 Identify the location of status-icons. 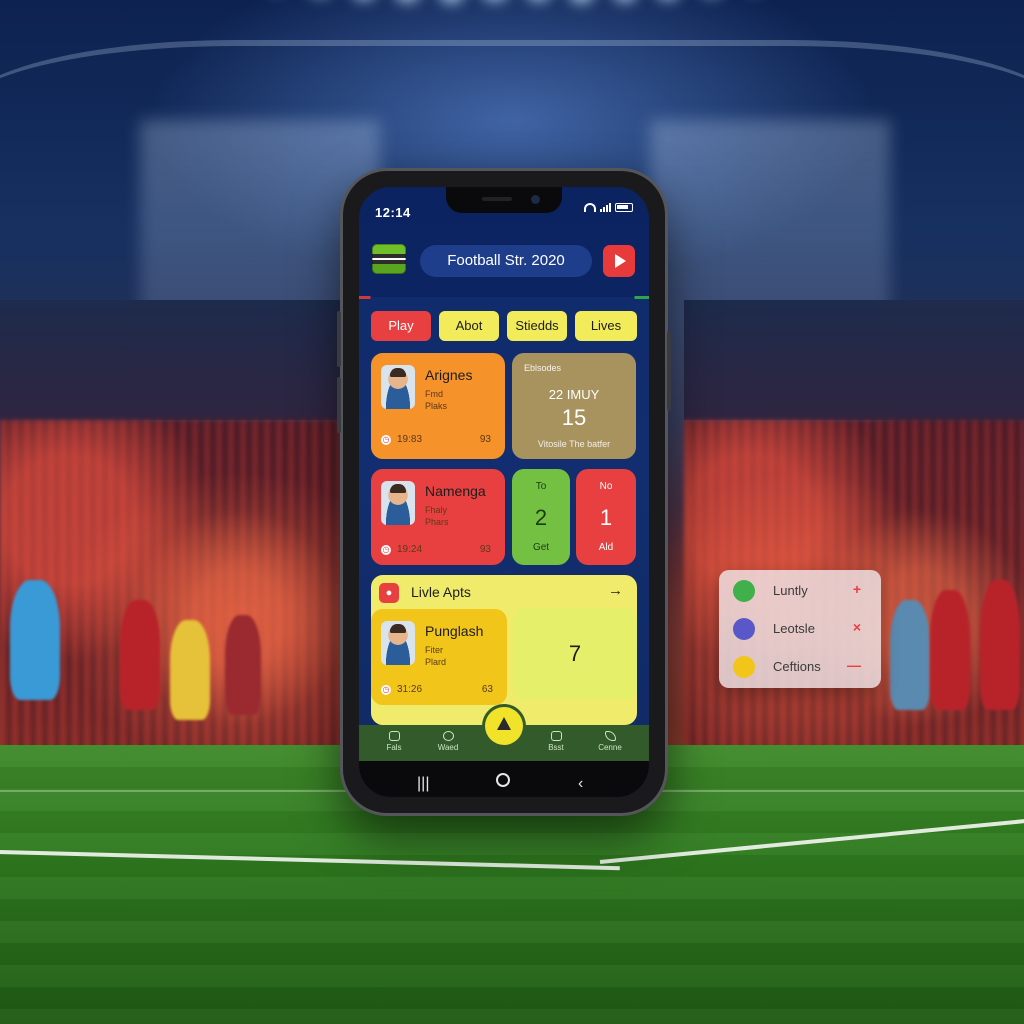
(608, 207).